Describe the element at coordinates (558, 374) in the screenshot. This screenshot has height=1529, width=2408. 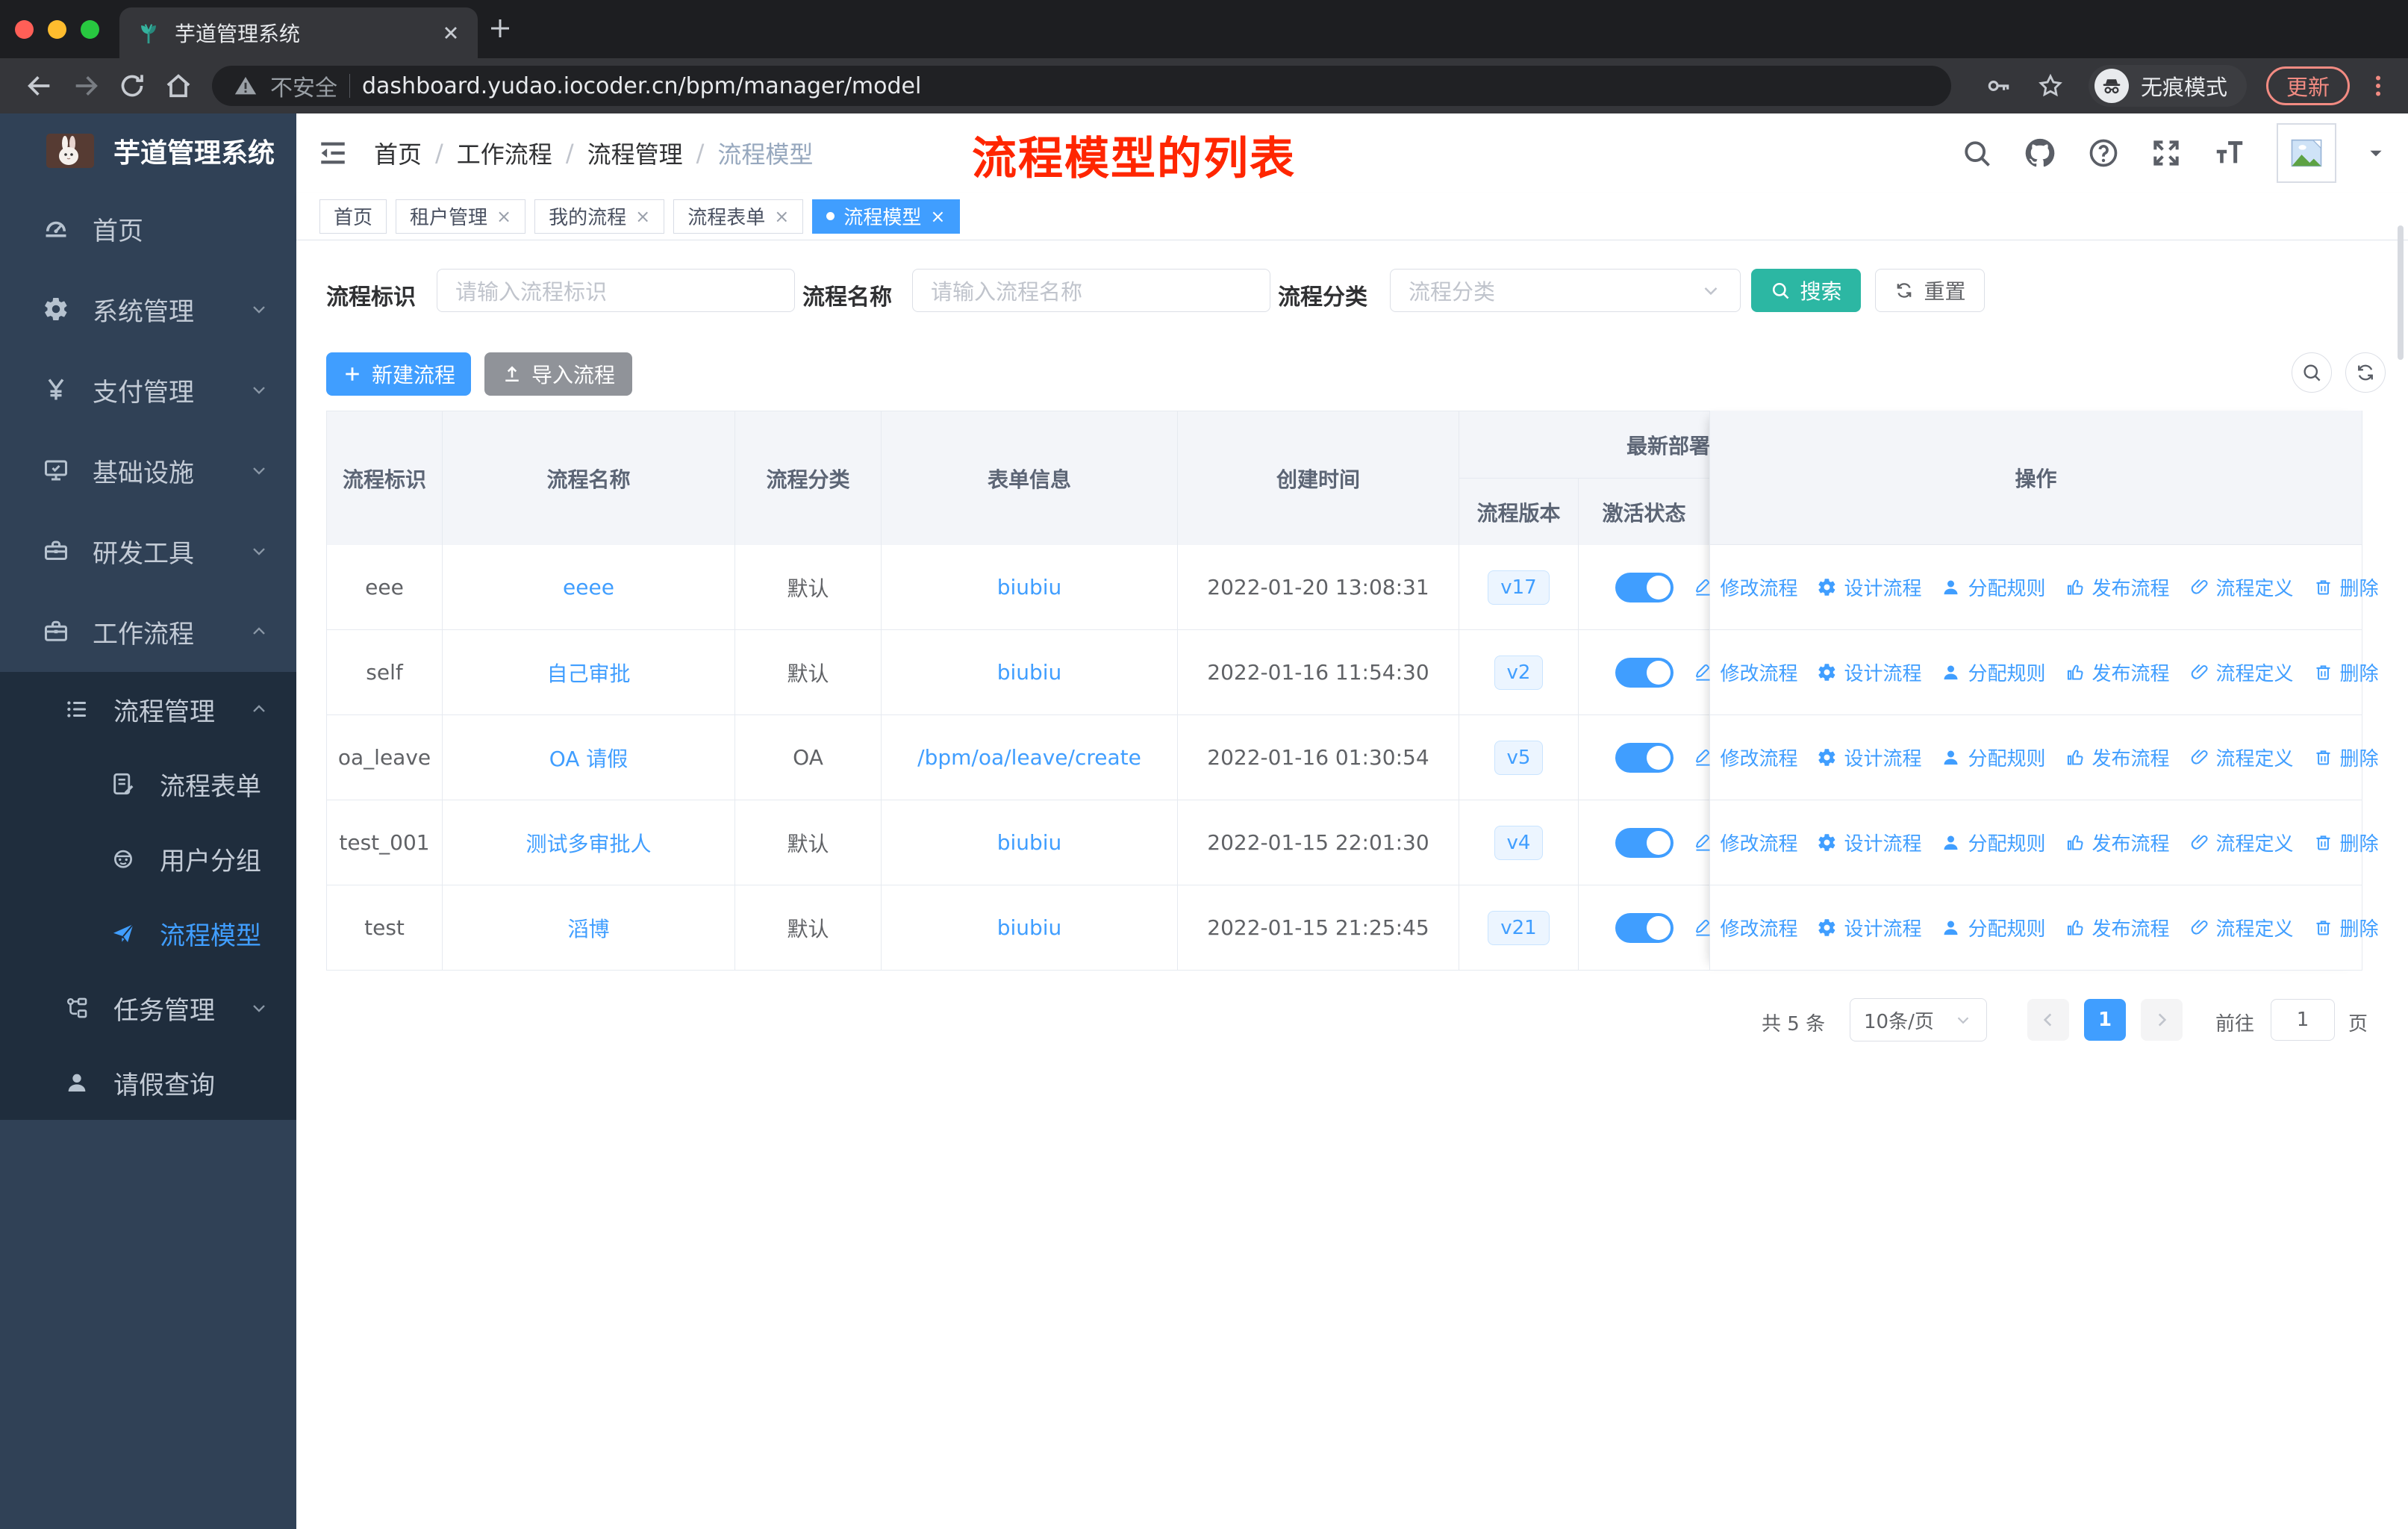
I see `import-process-button: 导入流程` at that location.